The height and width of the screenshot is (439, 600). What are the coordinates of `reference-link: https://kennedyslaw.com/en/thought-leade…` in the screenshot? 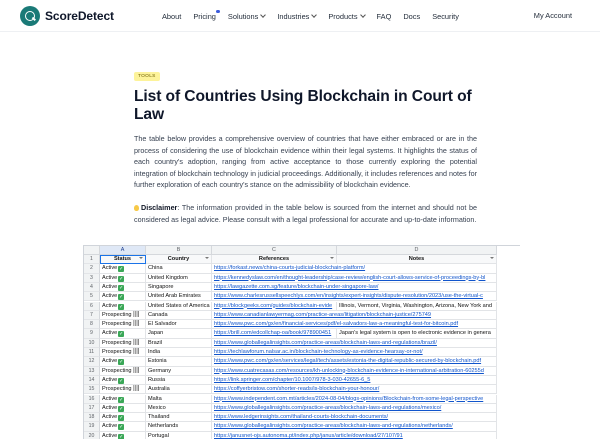 It's located at (354, 278).